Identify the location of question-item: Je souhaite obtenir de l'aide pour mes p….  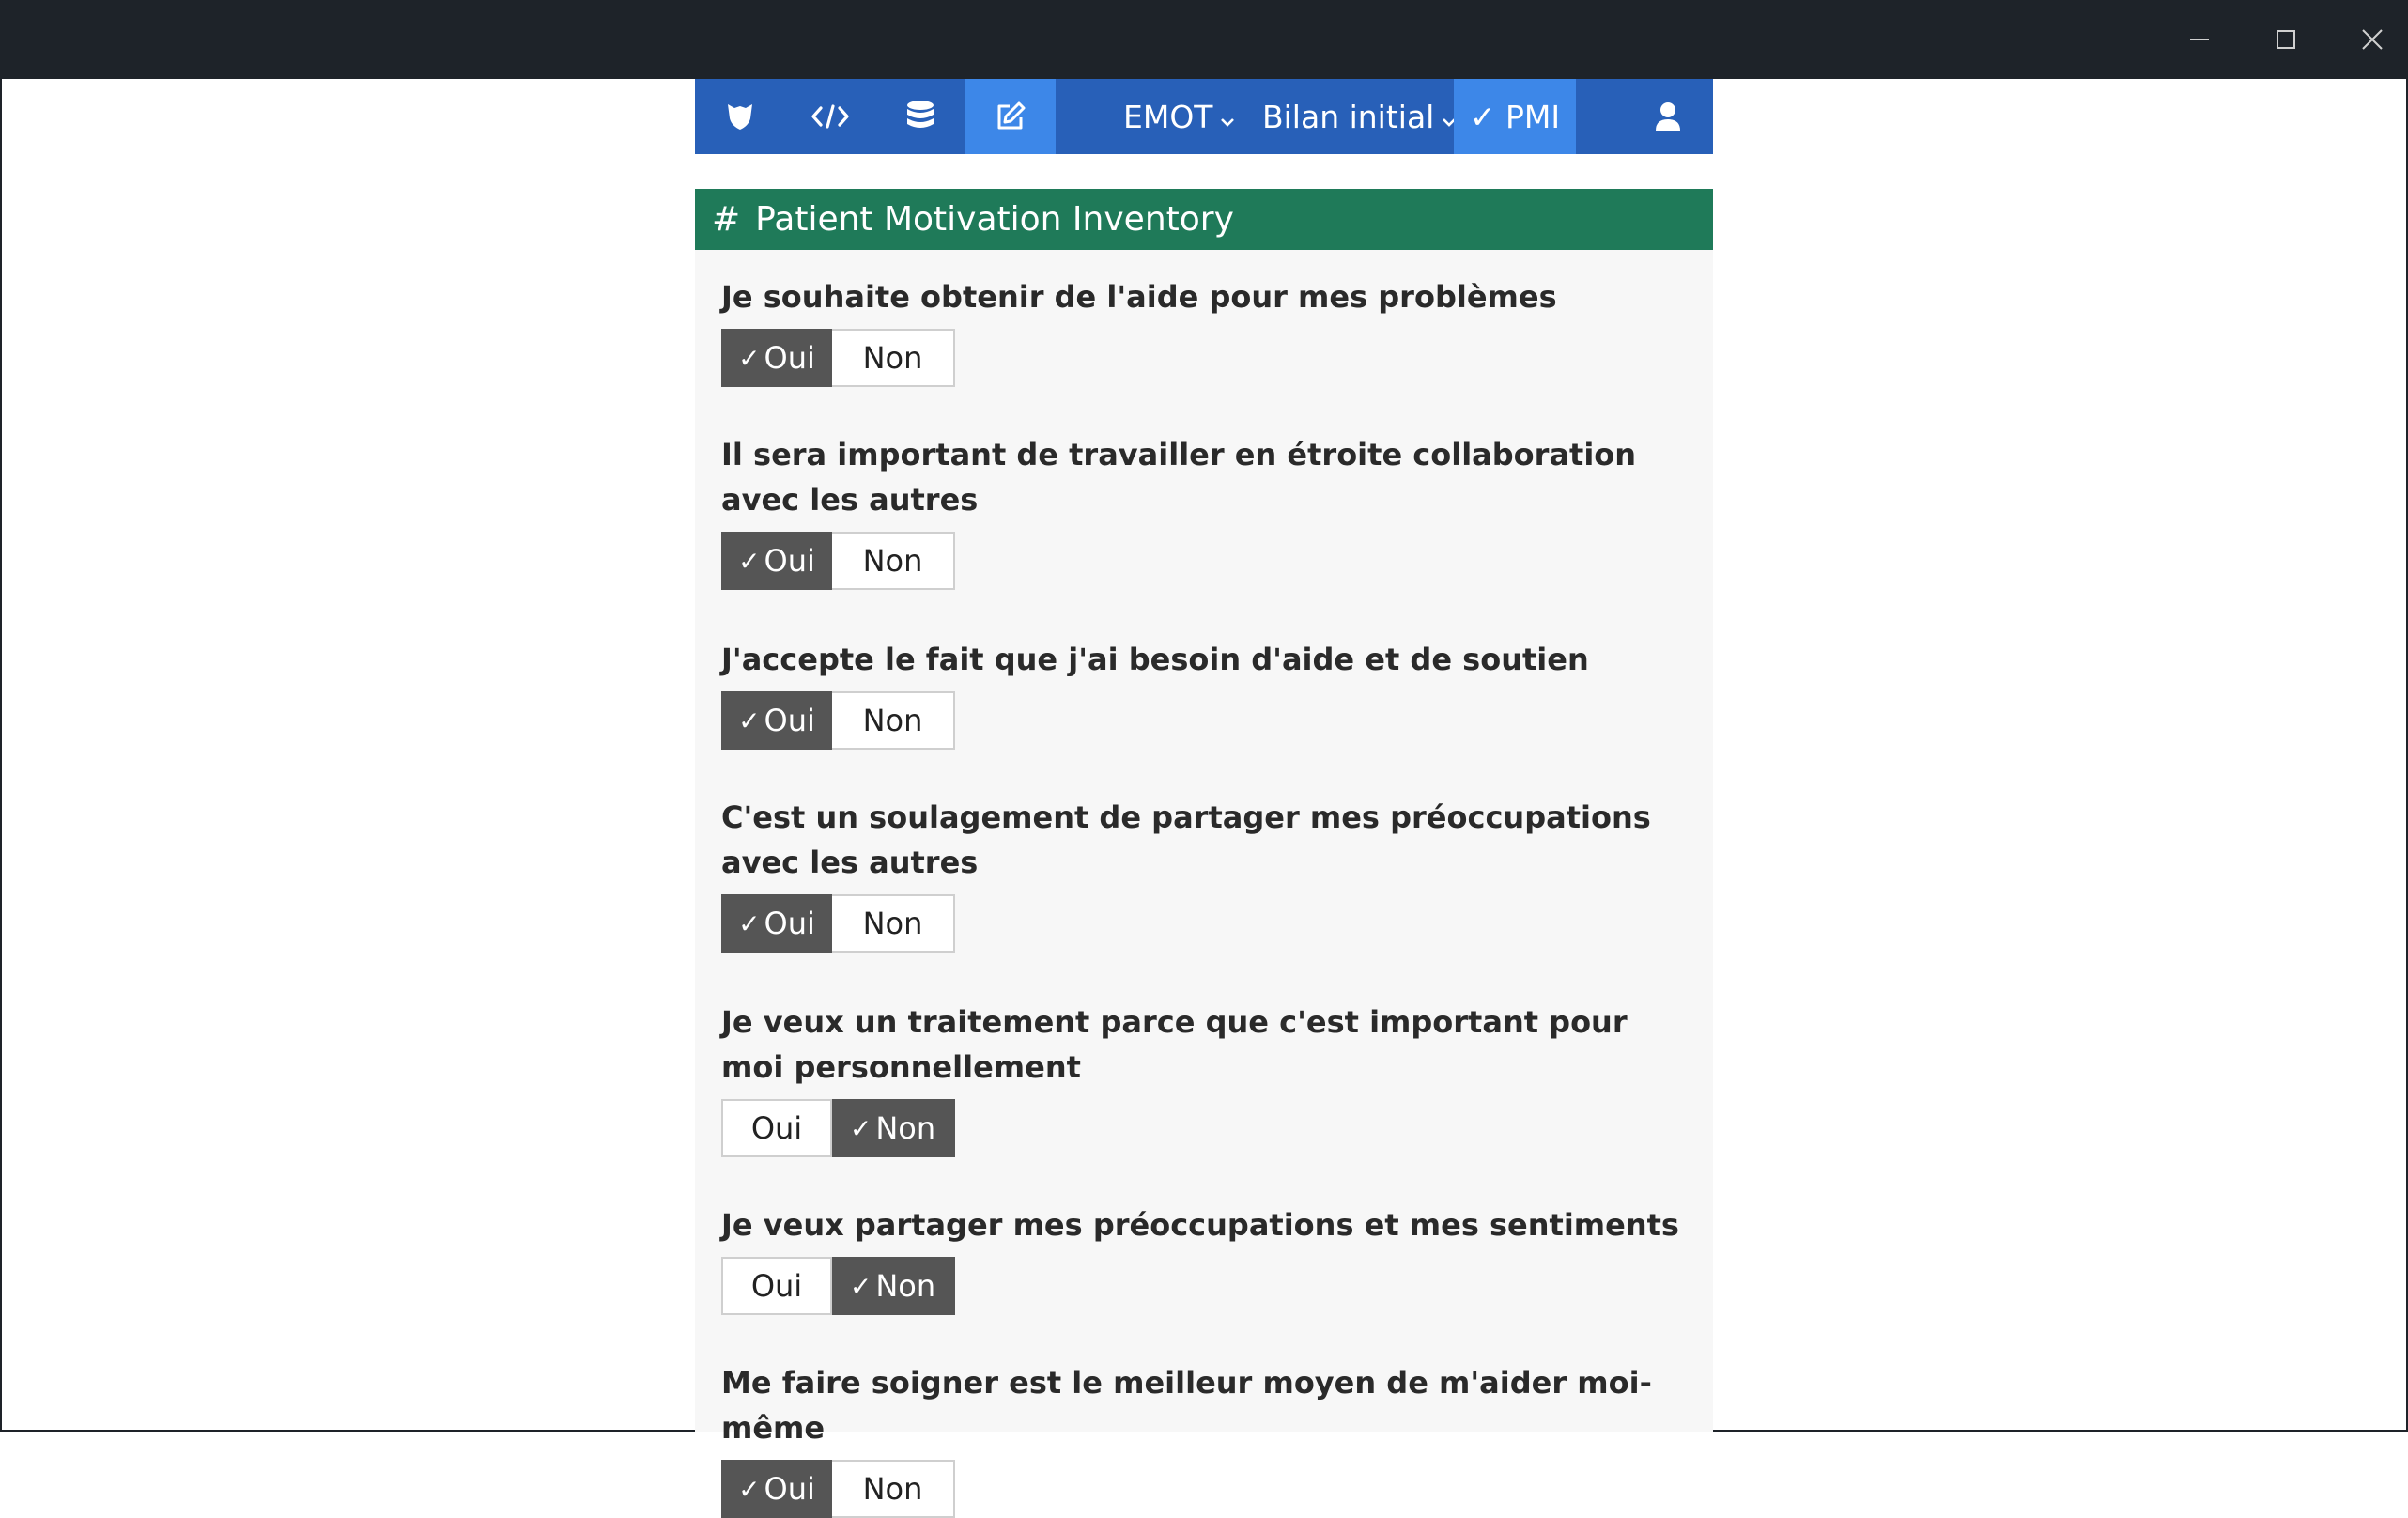
(1209, 330).